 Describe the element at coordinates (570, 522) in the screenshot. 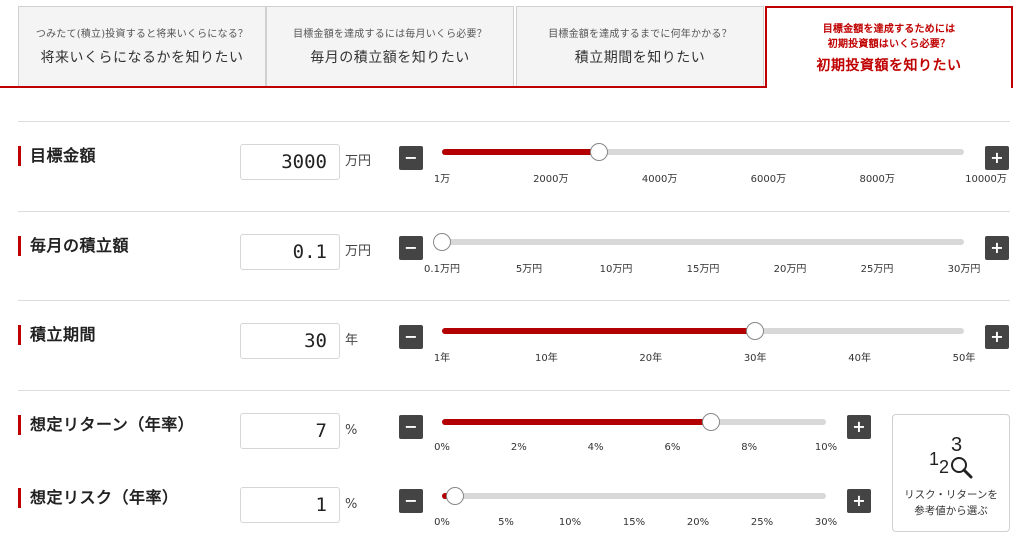

I see `slider-tick-label: 10%` at that location.